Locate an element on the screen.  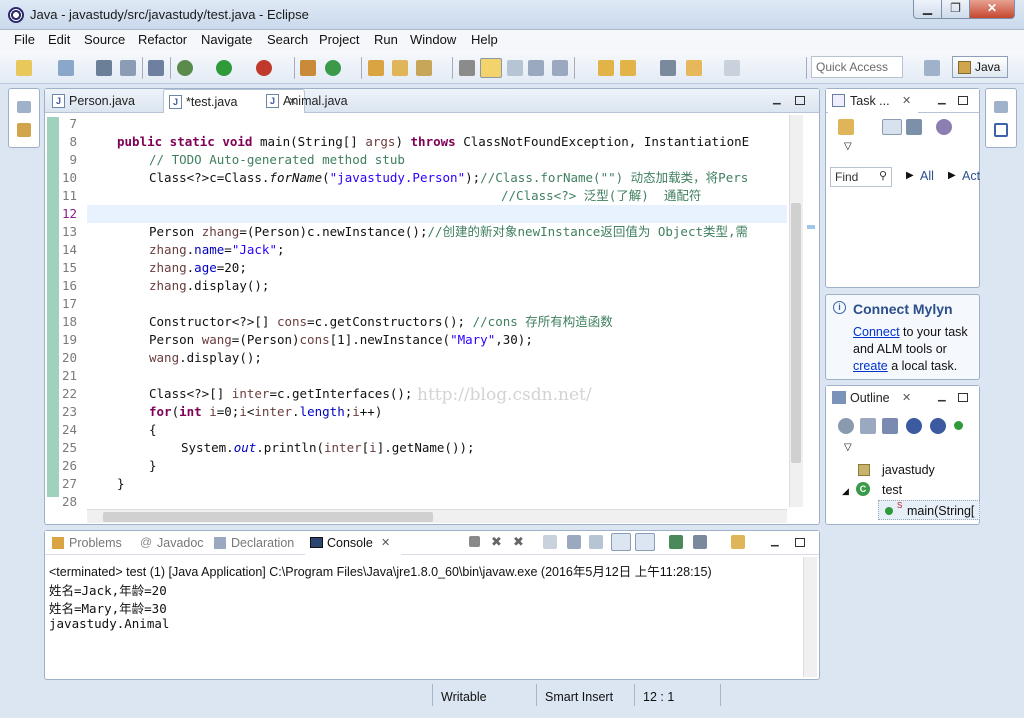
scheduled-icon is located at coordinates (914, 127).